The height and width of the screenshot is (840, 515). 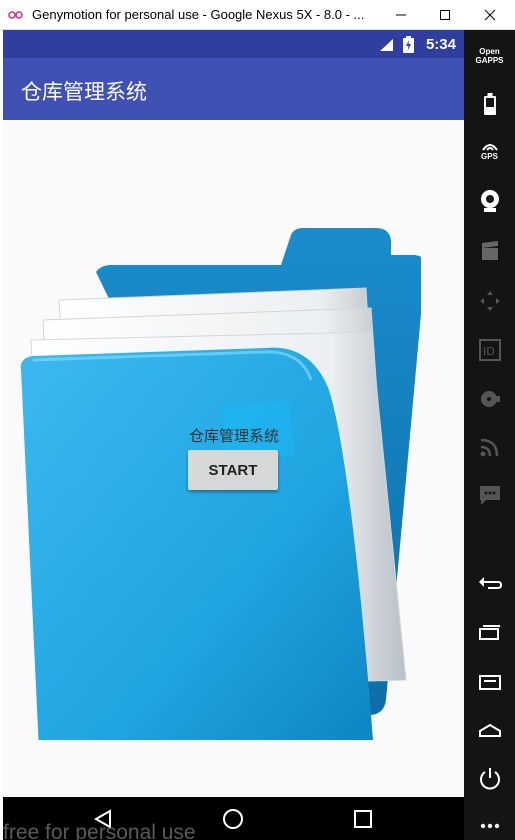 What do you see at coordinates (440, 44) in the screenshot?
I see `status-time: 5:34` at bounding box center [440, 44].